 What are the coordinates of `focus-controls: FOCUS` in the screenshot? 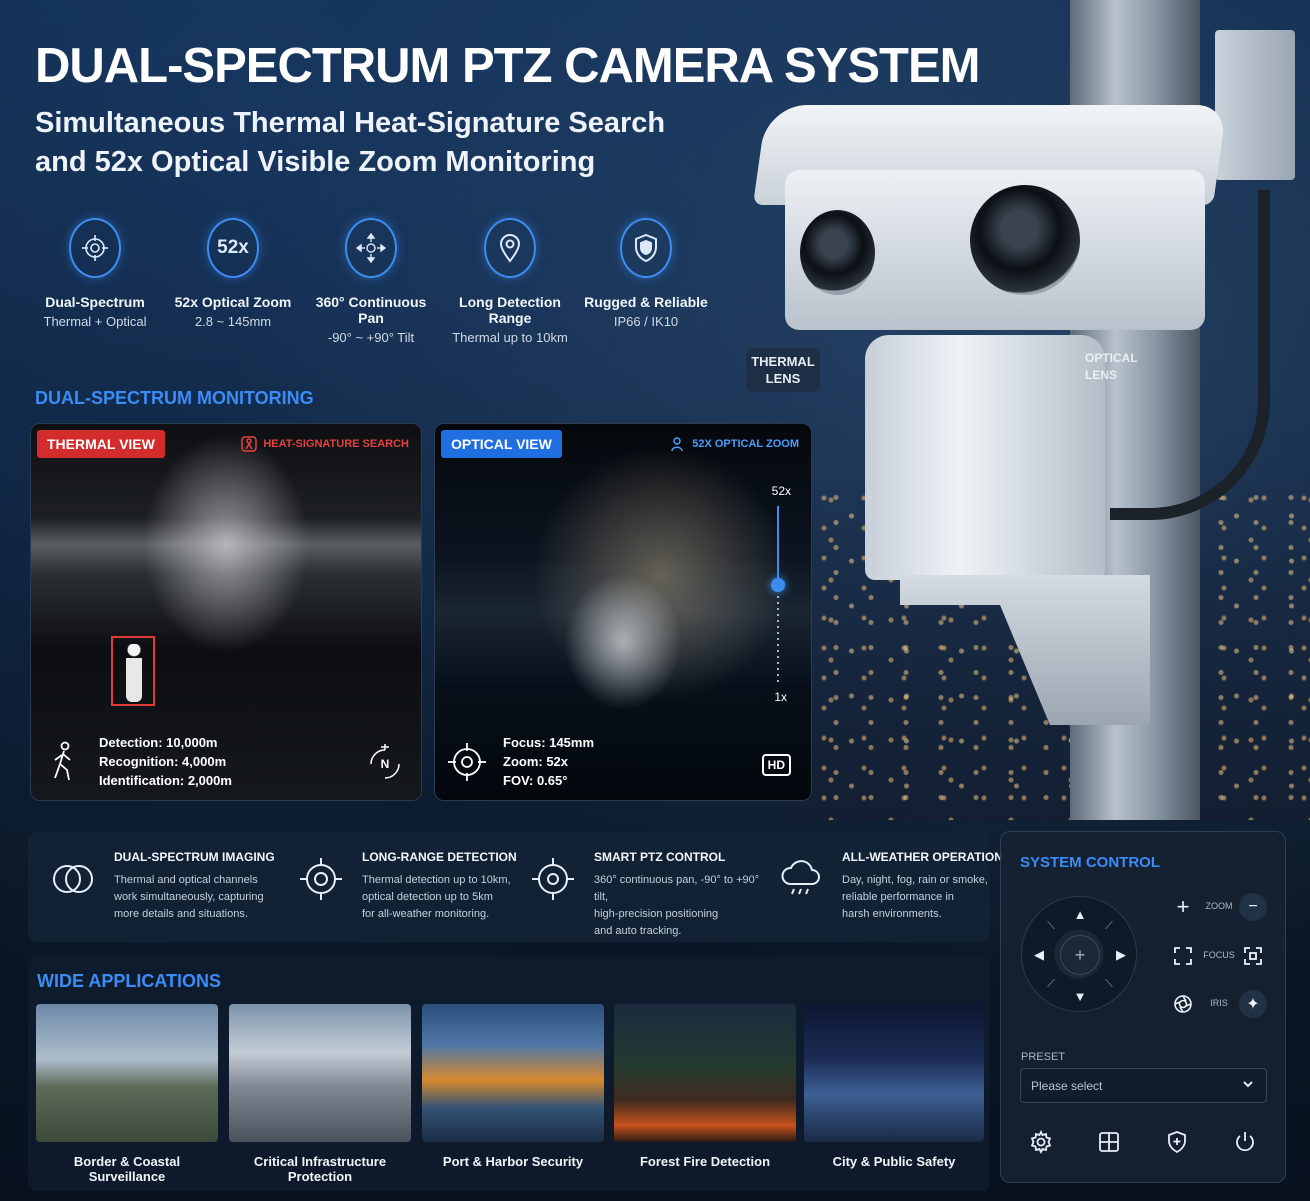 It's located at (1219, 957).